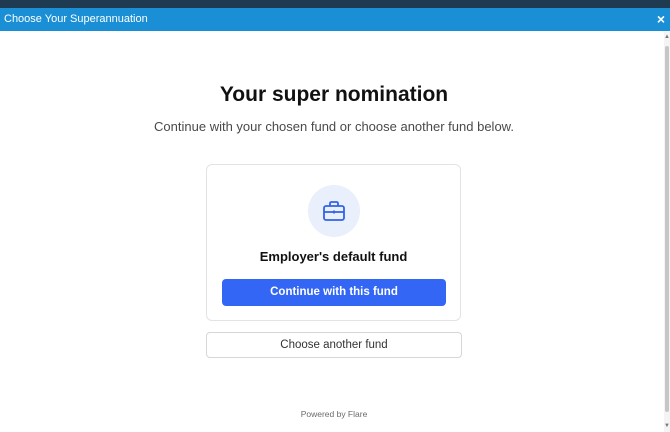 The height and width of the screenshot is (432, 670). I want to click on page-title: Your super nomination, so click(334, 94).